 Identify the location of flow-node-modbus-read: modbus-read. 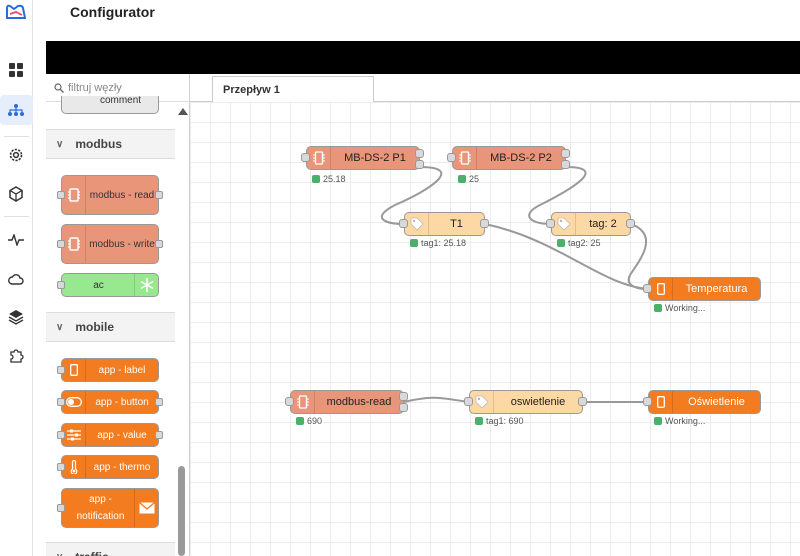
(347, 402).